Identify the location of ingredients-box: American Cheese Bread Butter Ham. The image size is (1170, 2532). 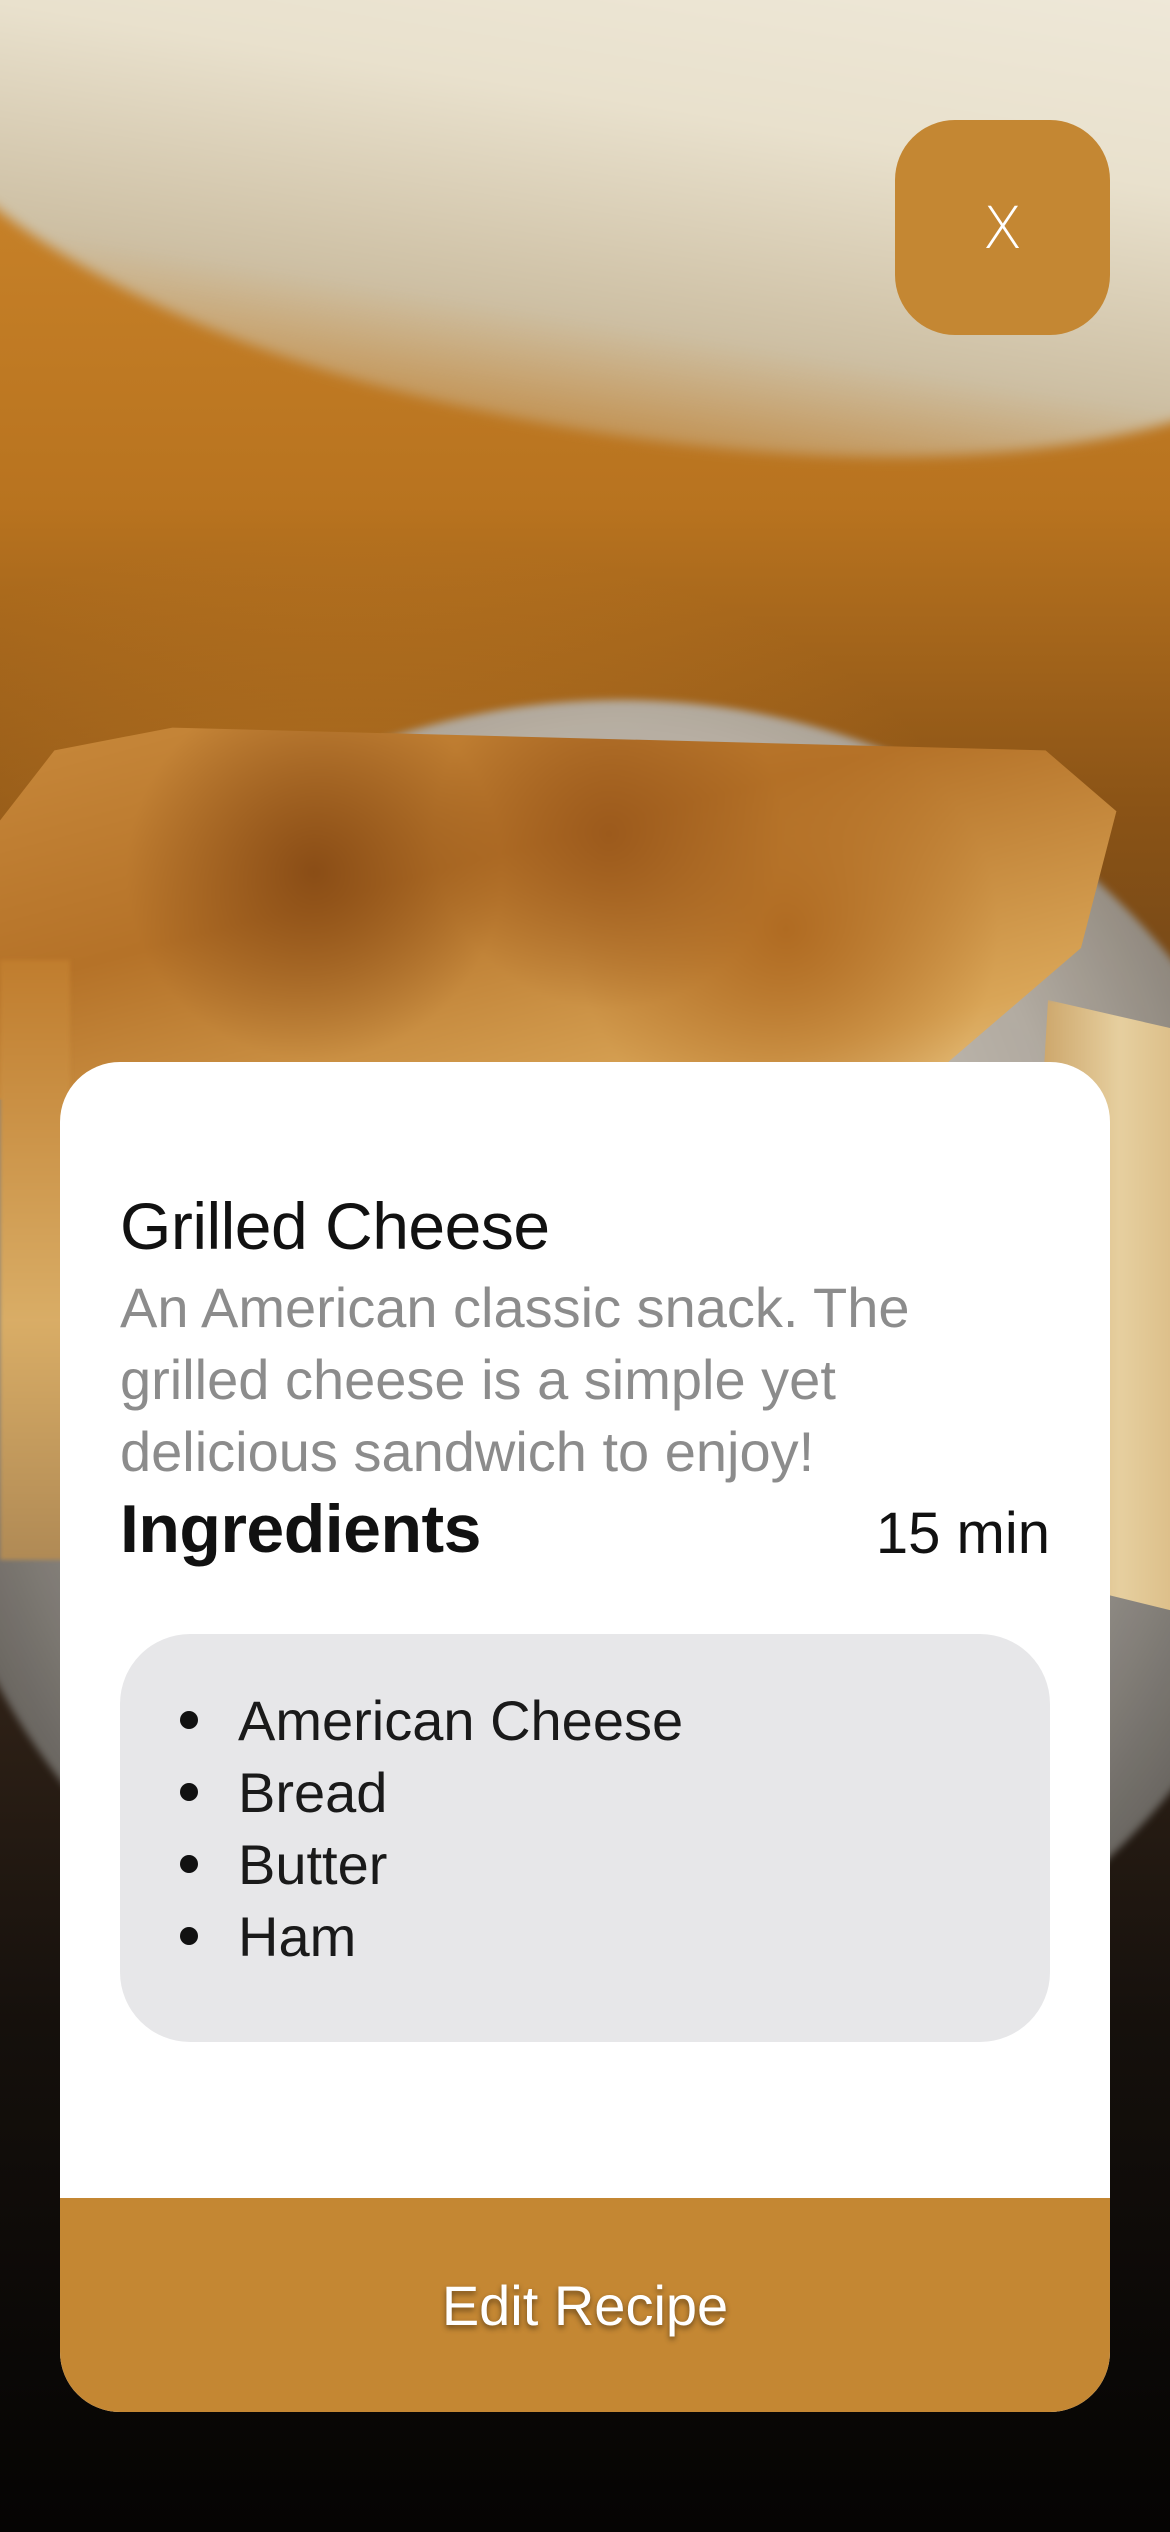
(585, 1838).